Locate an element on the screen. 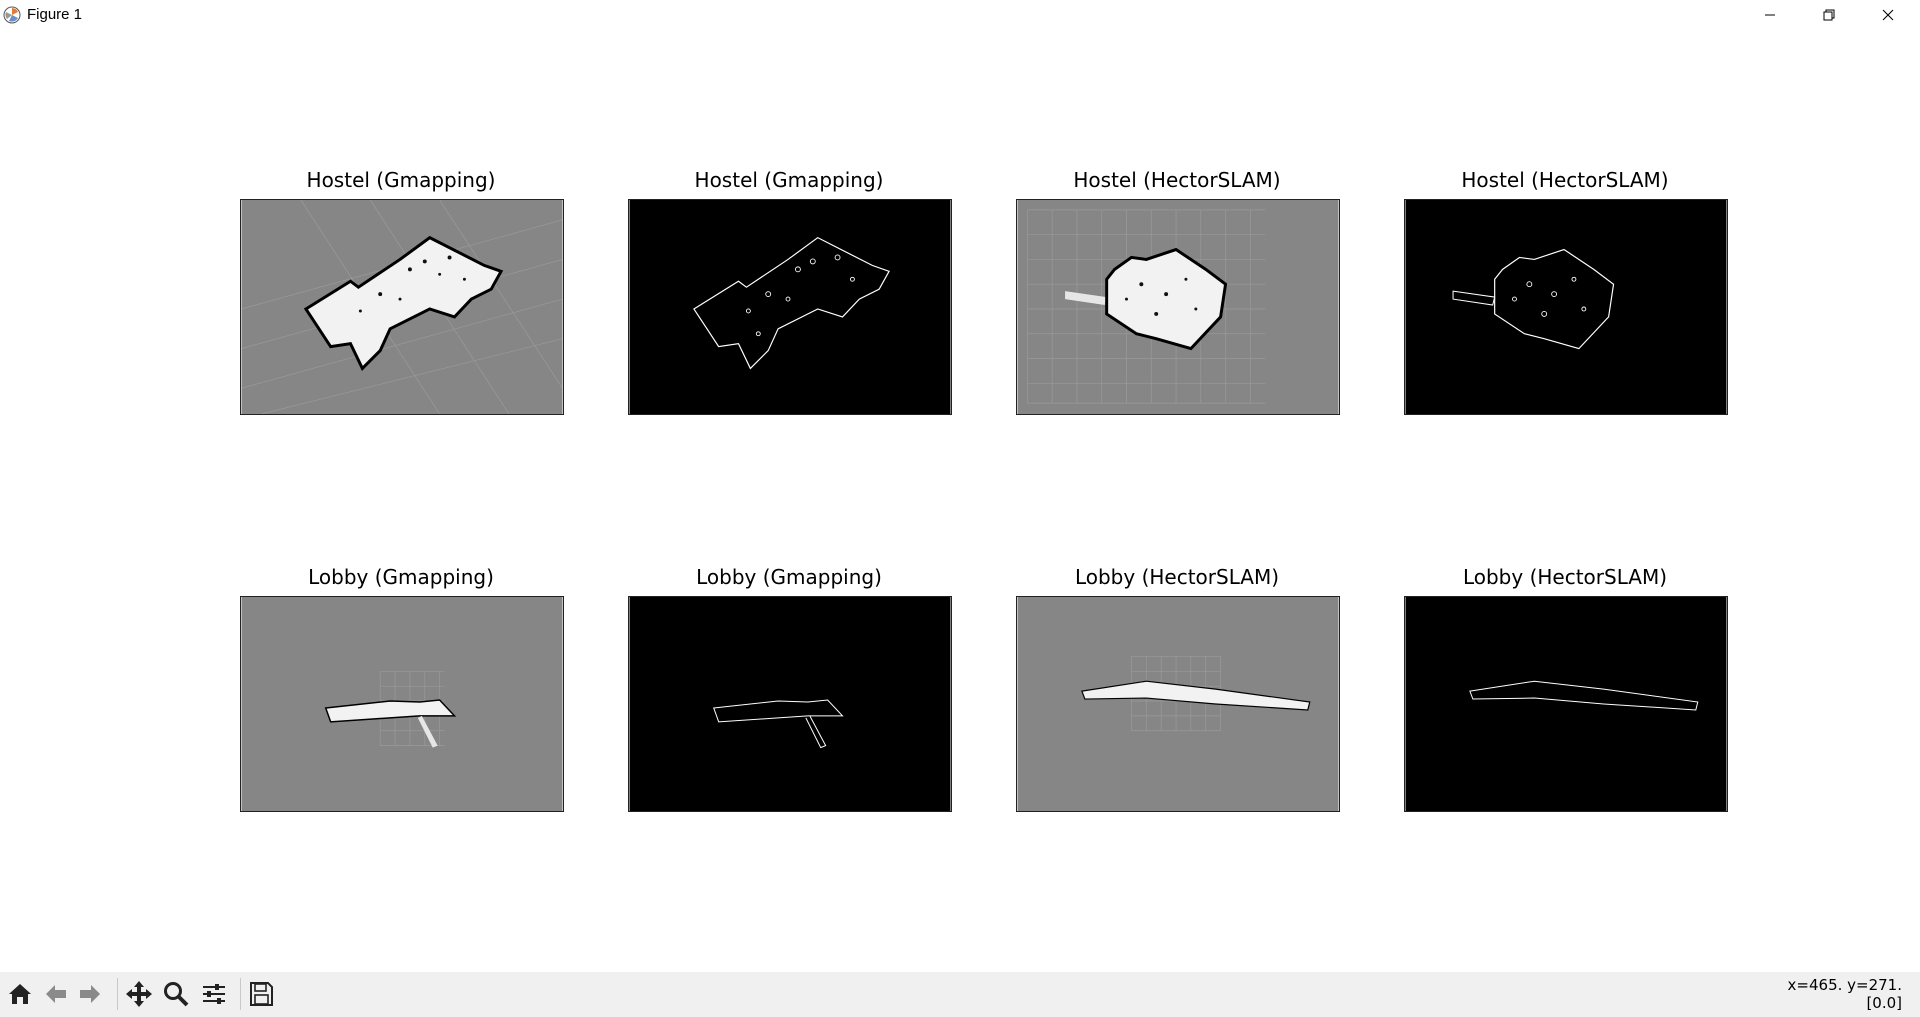 This screenshot has width=1920, height=1017. minimize-icon is located at coordinates (1770, 15).